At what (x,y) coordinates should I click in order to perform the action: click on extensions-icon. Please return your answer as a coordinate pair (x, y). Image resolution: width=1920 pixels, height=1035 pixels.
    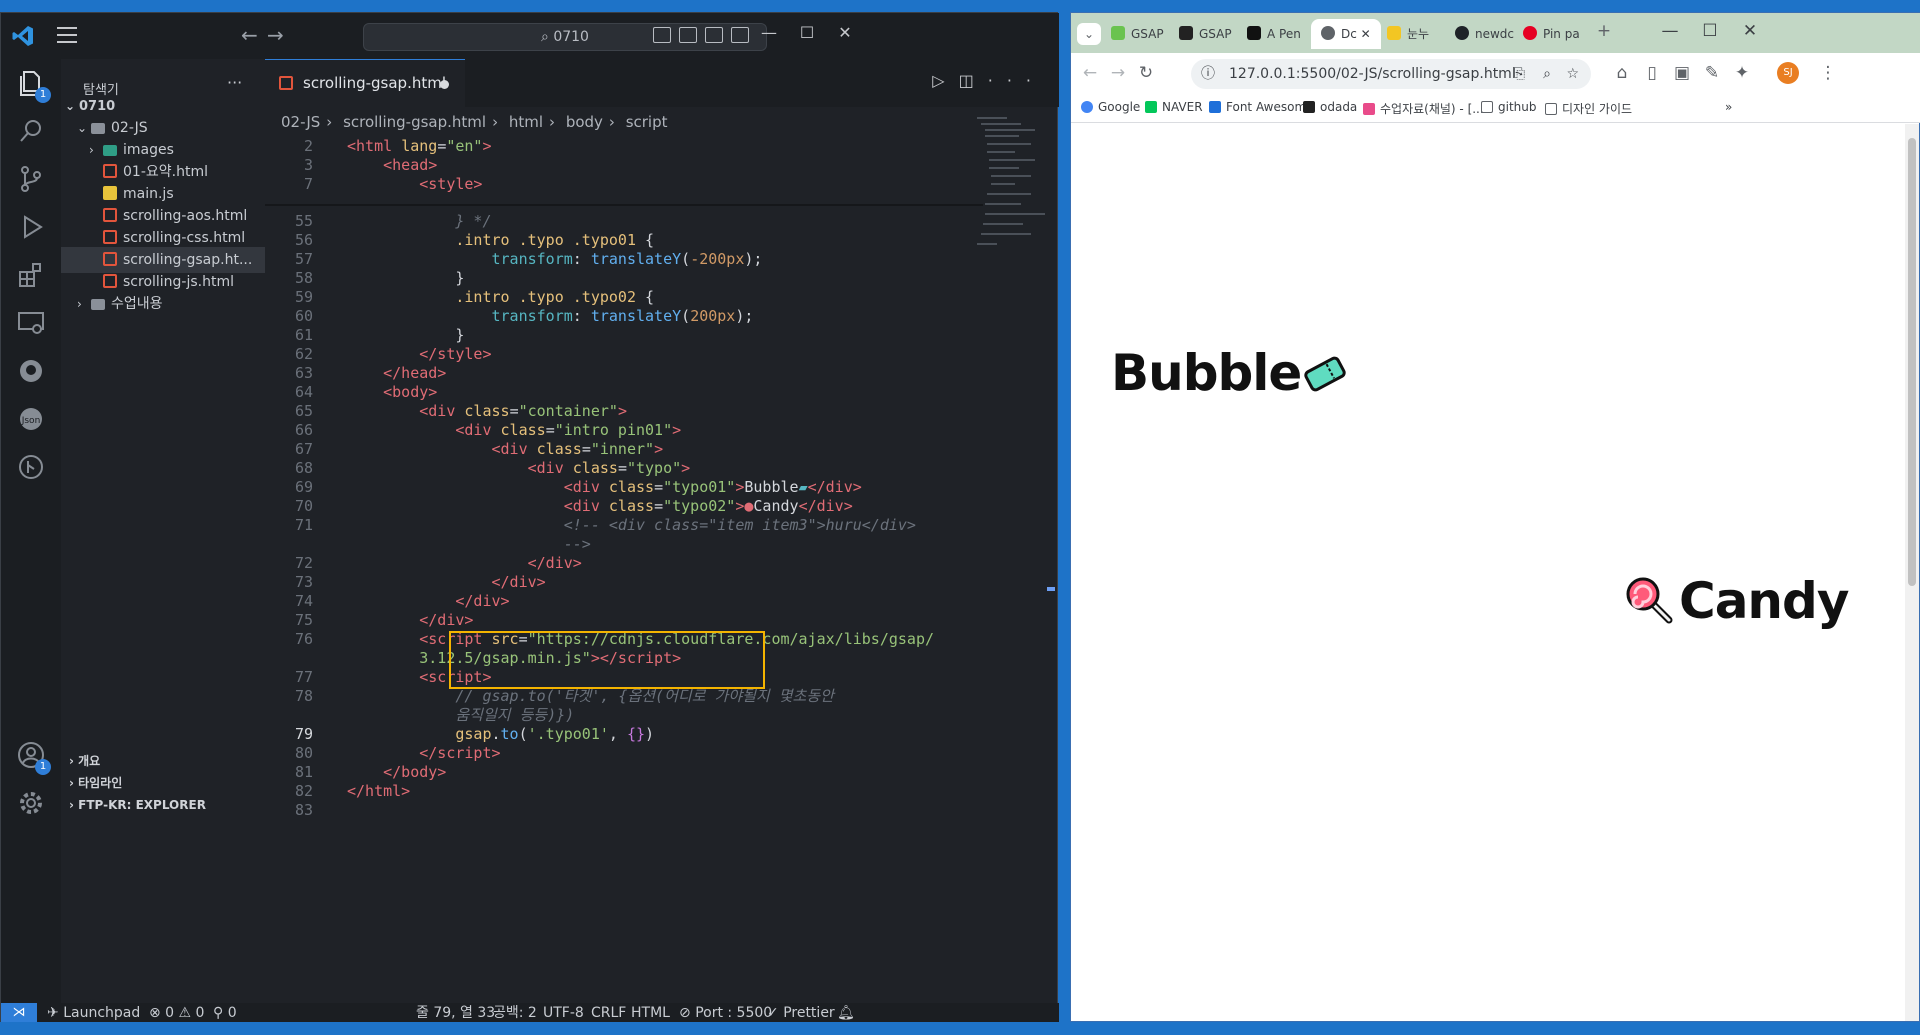
    Looking at the image, I should click on (31, 275).